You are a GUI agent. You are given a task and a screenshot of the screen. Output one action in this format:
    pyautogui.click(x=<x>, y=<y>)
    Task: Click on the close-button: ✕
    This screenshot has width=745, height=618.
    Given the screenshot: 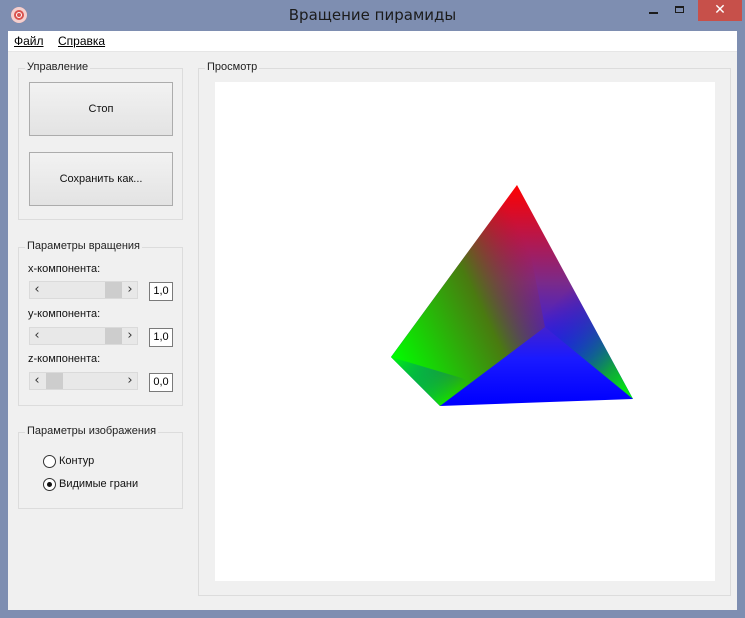 What is the action you would take?
    pyautogui.click(x=720, y=10)
    